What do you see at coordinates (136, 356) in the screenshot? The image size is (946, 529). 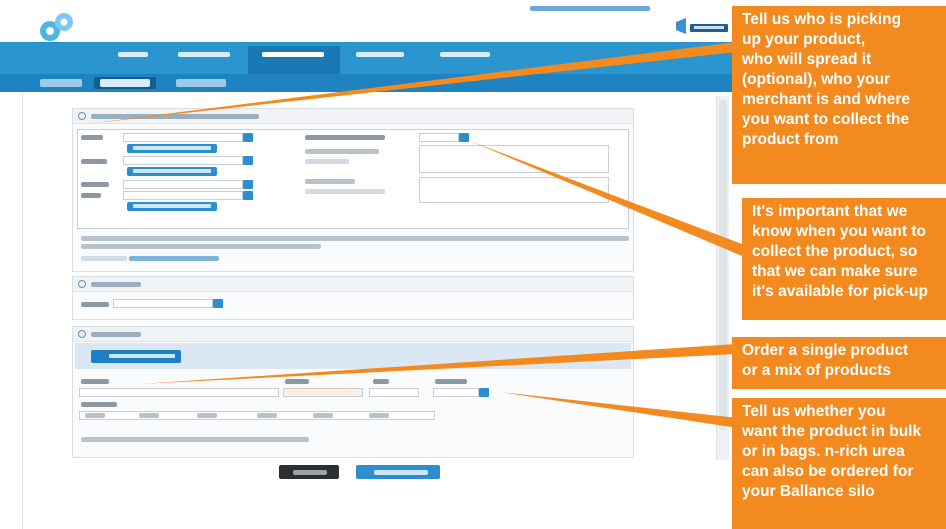 I see `add-product-button` at bounding box center [136, 356].